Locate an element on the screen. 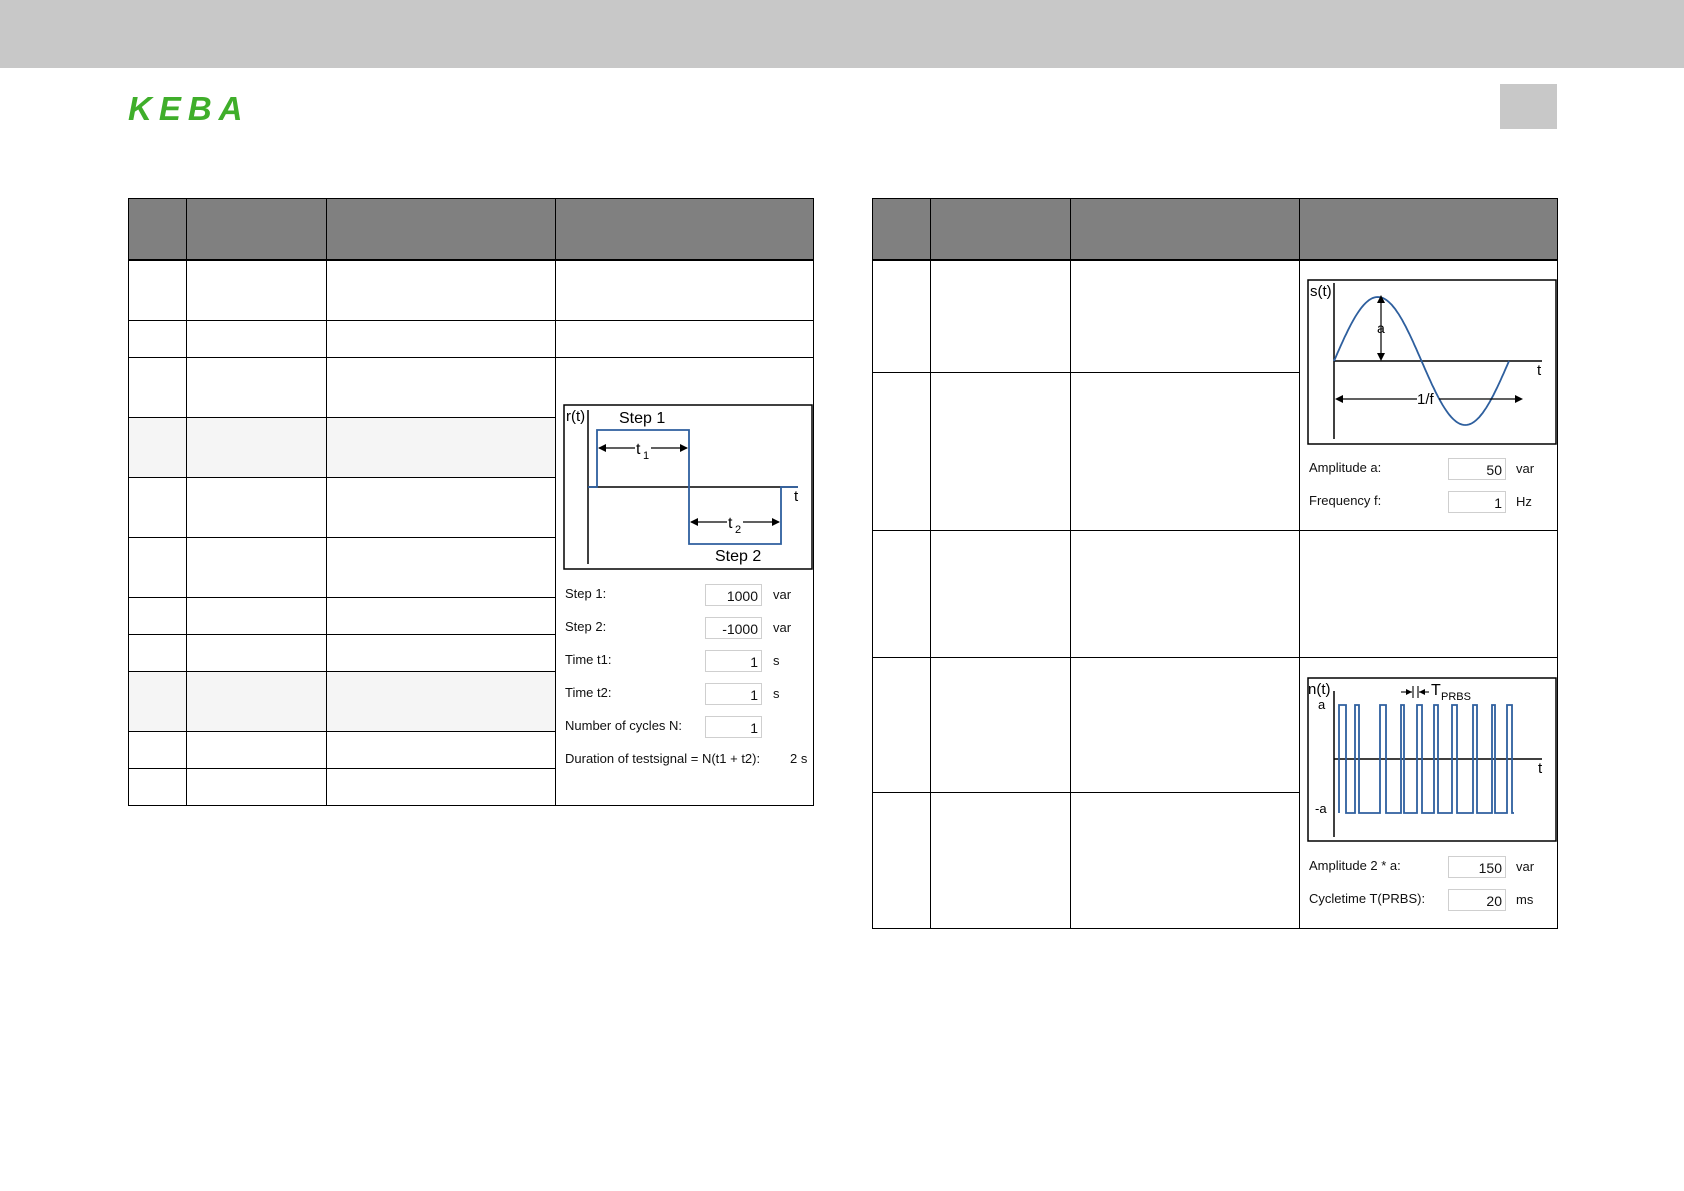 The image size is (1684, 1191). sine-diagram: s(t) t a 1/f is located at coordinates (1432, 362).